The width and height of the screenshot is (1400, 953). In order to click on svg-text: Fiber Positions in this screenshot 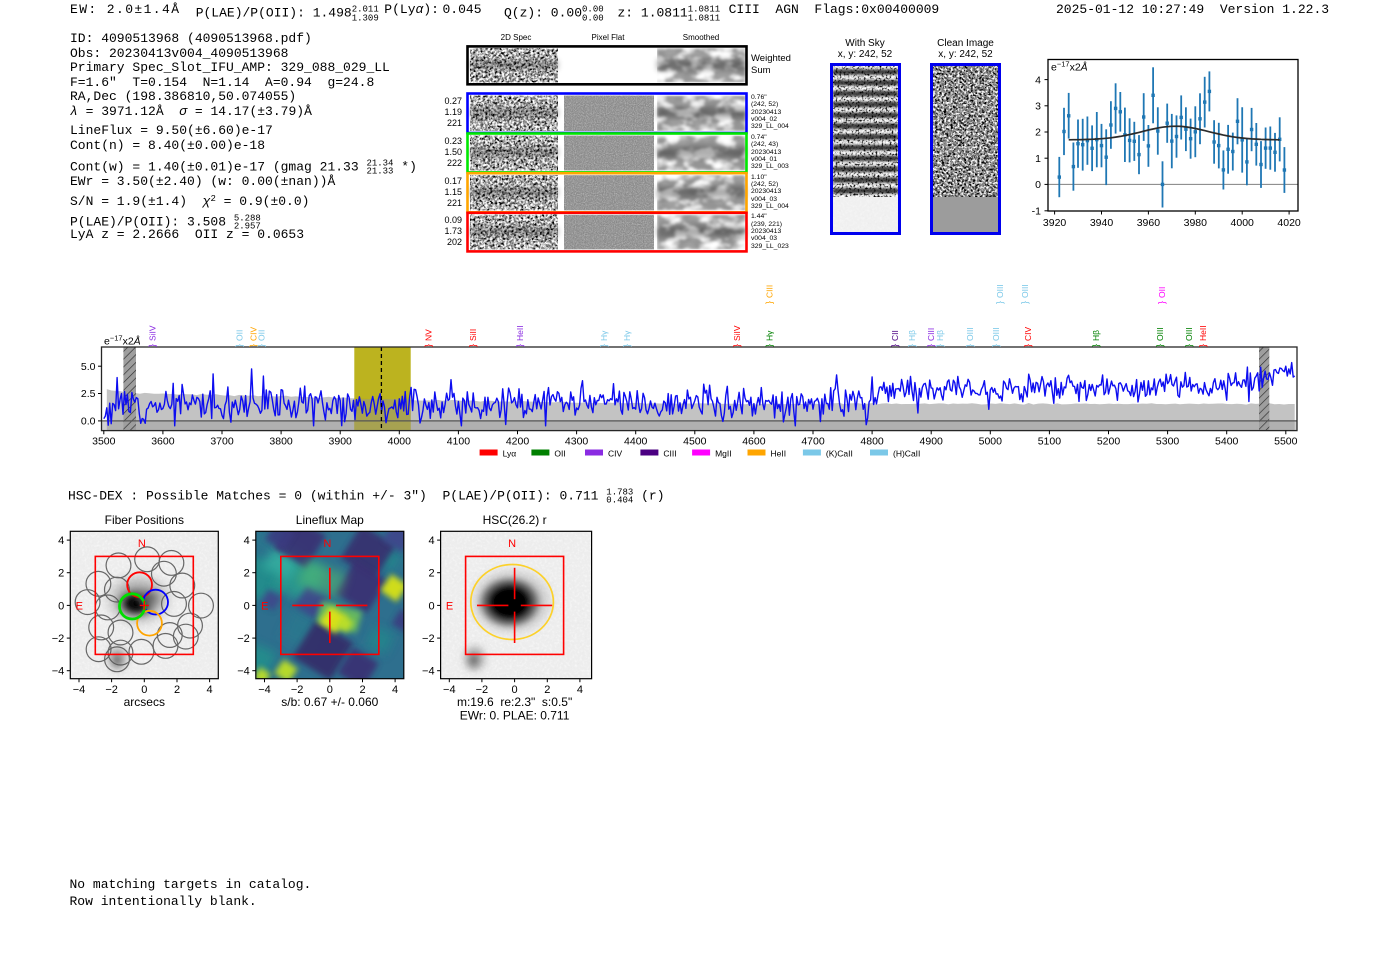, I will do `click(144, 520)`.